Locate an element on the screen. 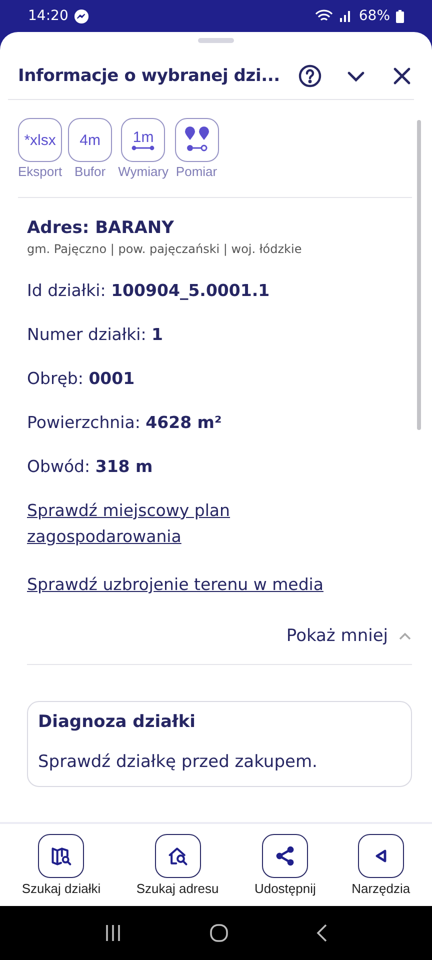 The height and width of the screenshot is (960, 432). recent-apps-icon is located at coordinates (113, 933).